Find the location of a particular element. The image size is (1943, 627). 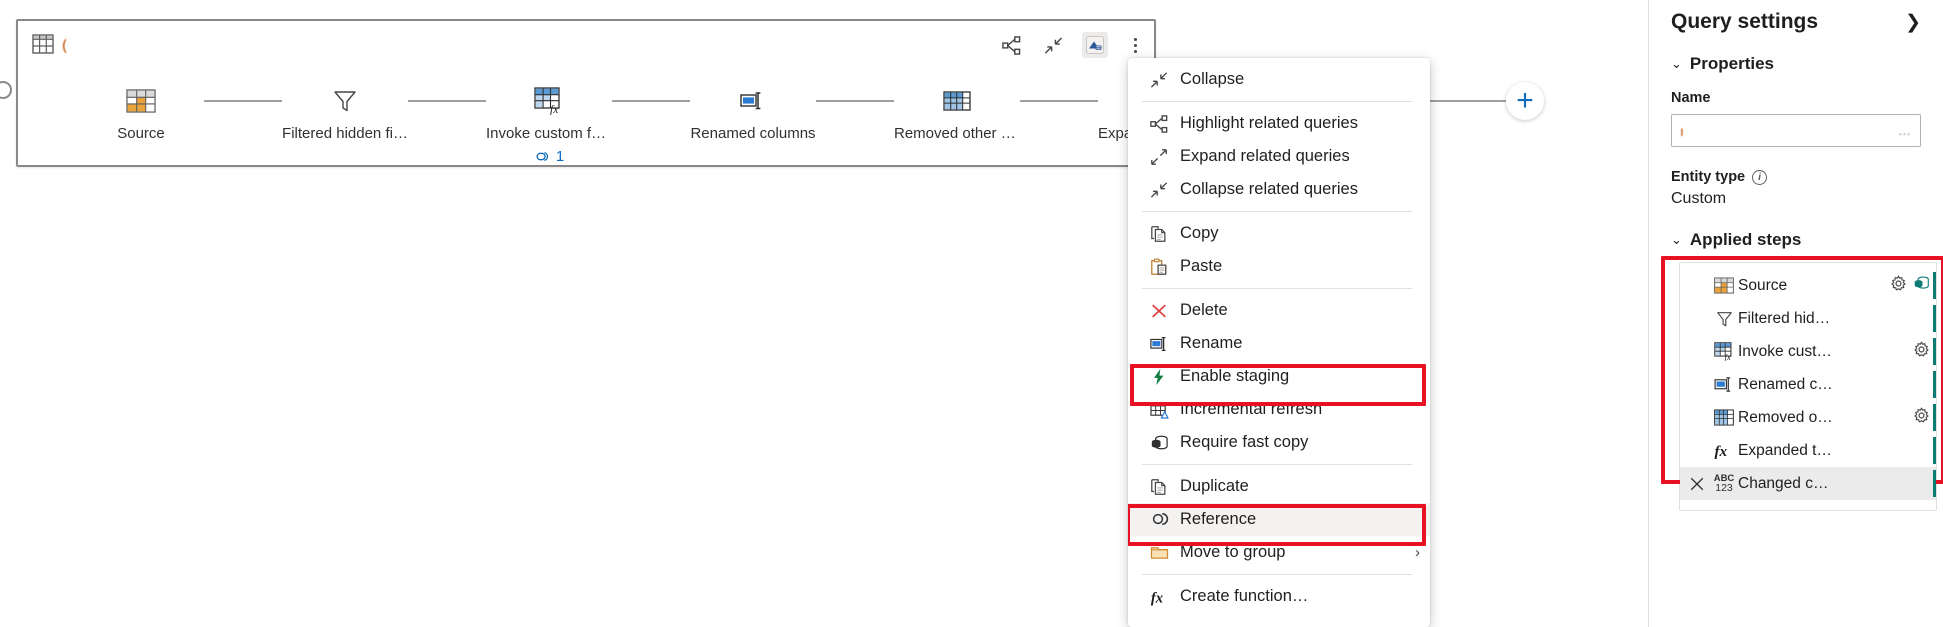

menu-item-label: Copy is located at coordinates (1199, 233).